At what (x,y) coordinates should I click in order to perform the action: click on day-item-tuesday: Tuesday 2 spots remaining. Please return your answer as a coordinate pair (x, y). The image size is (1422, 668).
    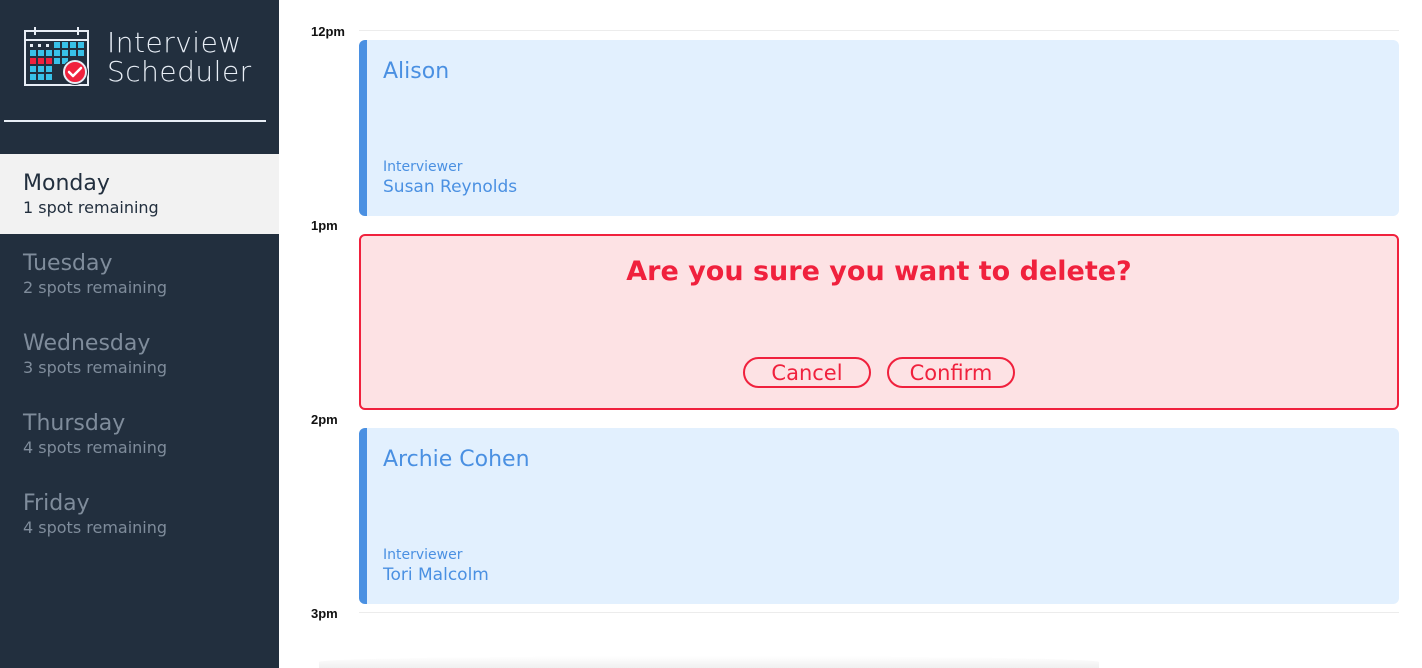
    Looking at the image, I should click on (139, 274).